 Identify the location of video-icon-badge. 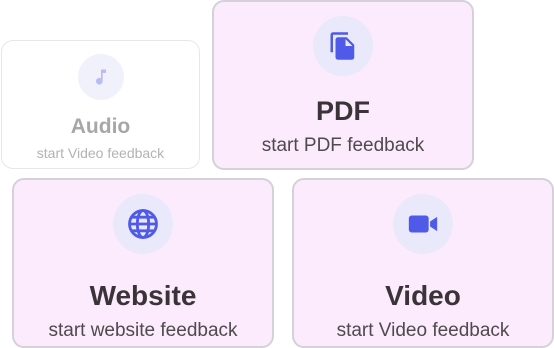
(423, 224).